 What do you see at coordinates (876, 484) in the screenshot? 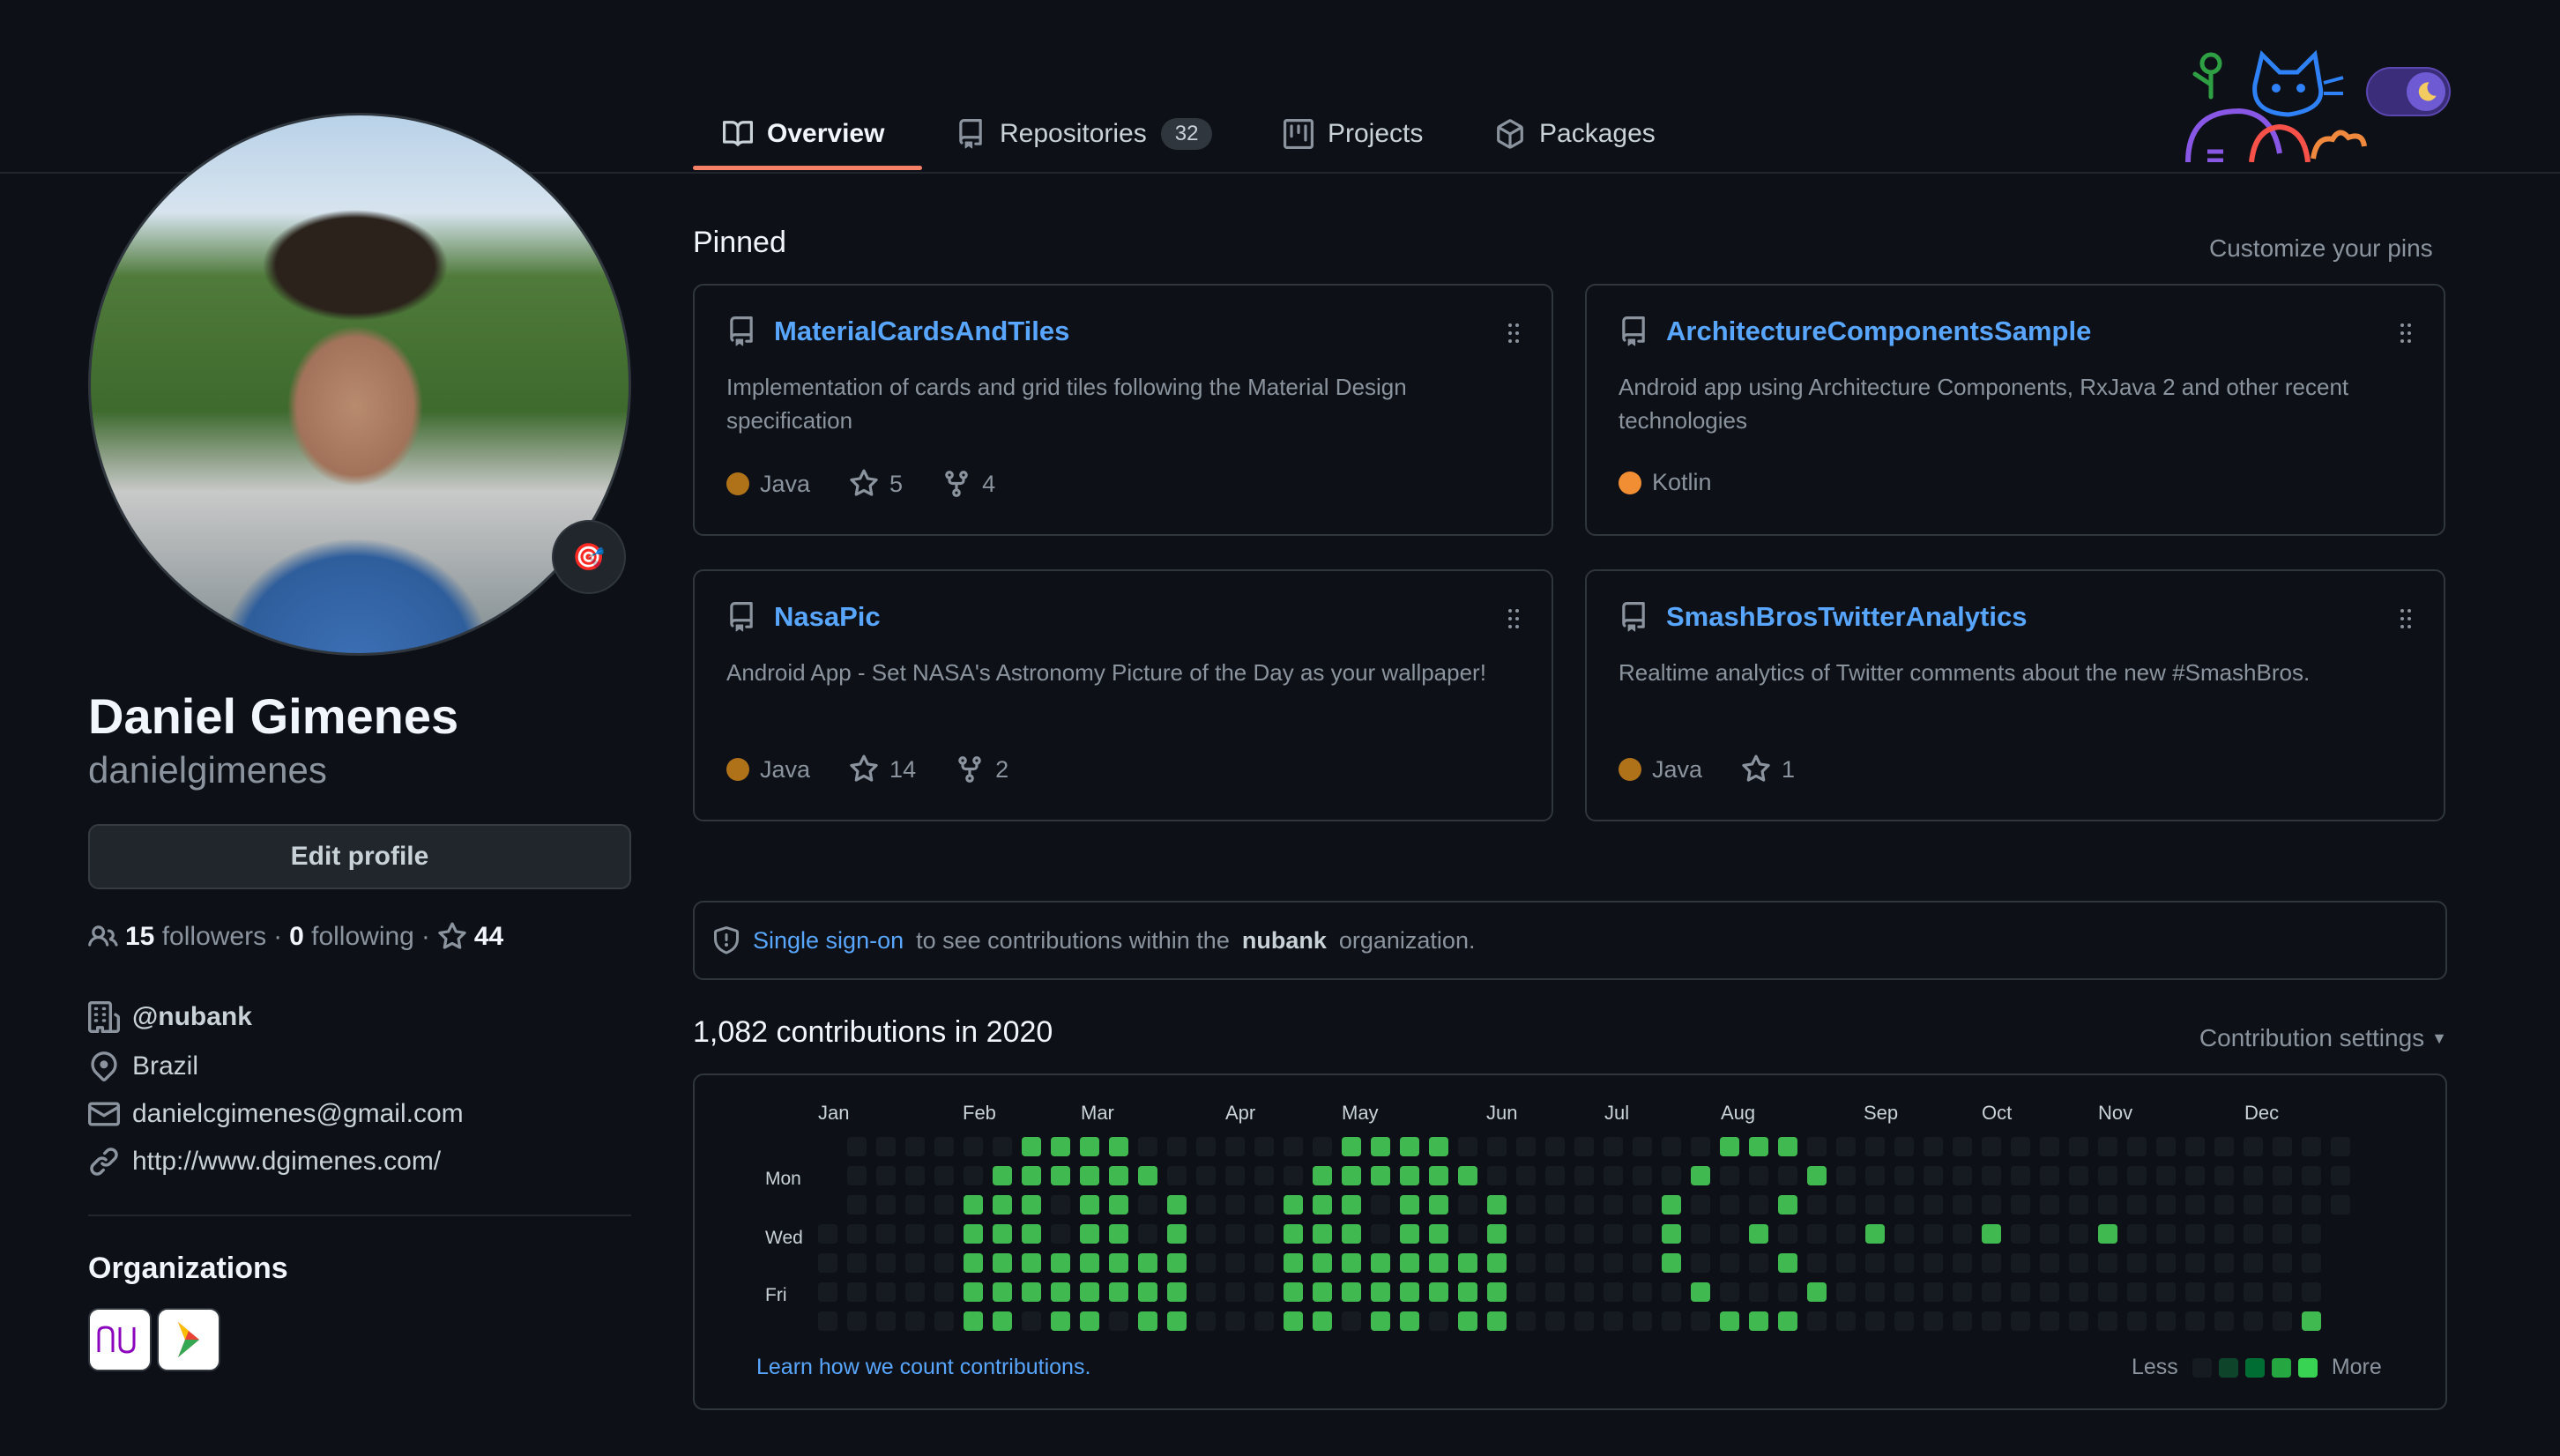
I see `repo-stars-link: 5` at bounding box center [876, 484].